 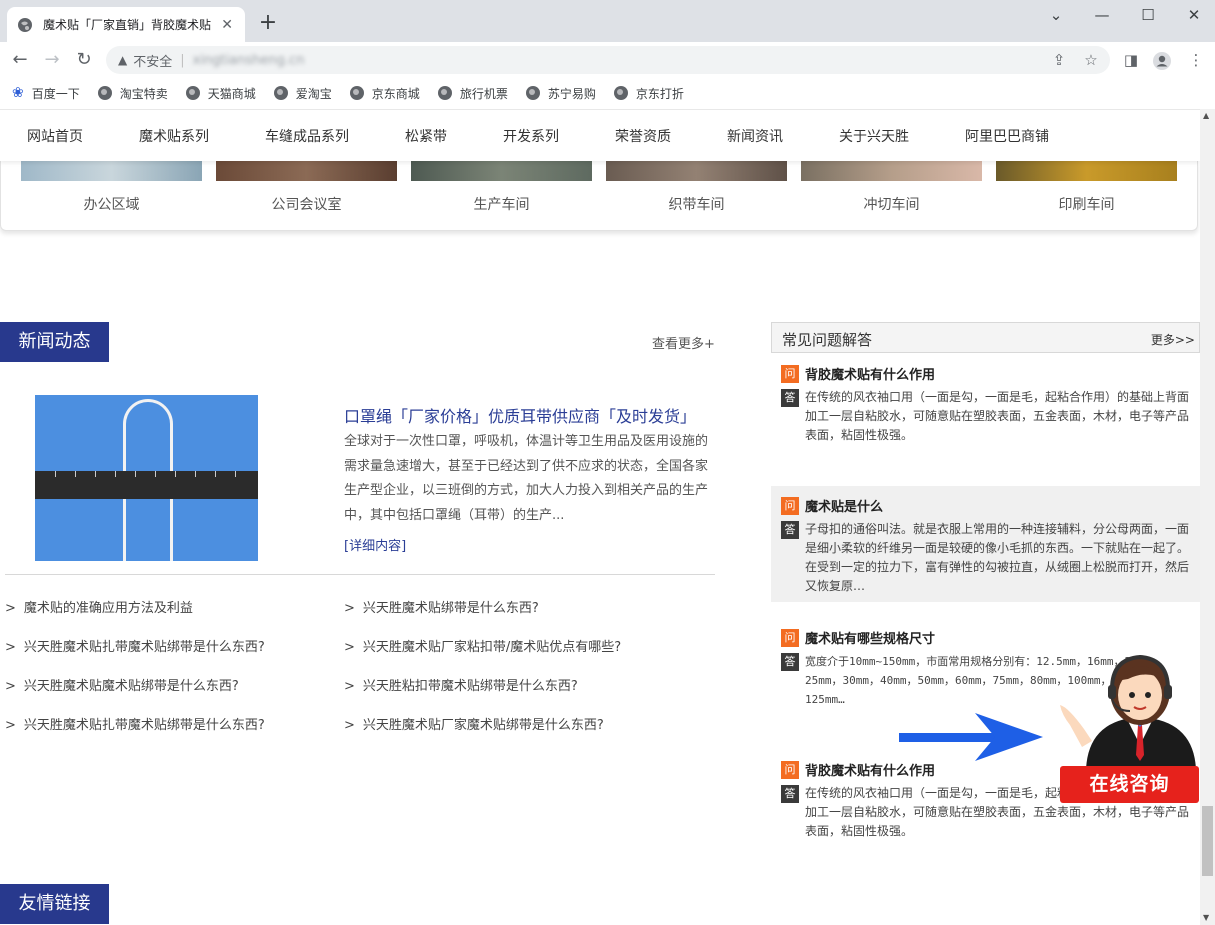 I want to click on minimize-button: —, so click(x=1102, y=15).